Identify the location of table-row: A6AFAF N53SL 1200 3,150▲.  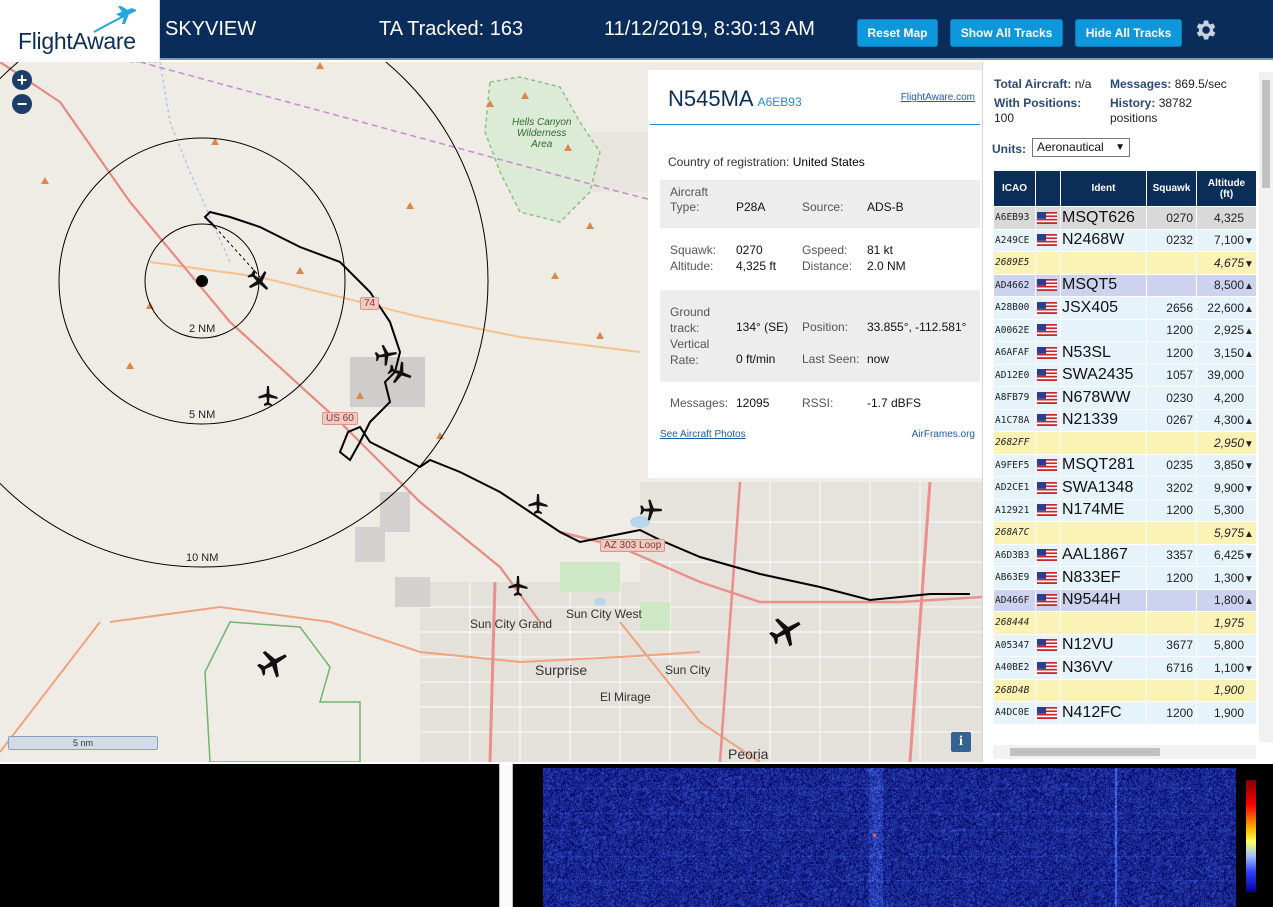
(1124, 353).